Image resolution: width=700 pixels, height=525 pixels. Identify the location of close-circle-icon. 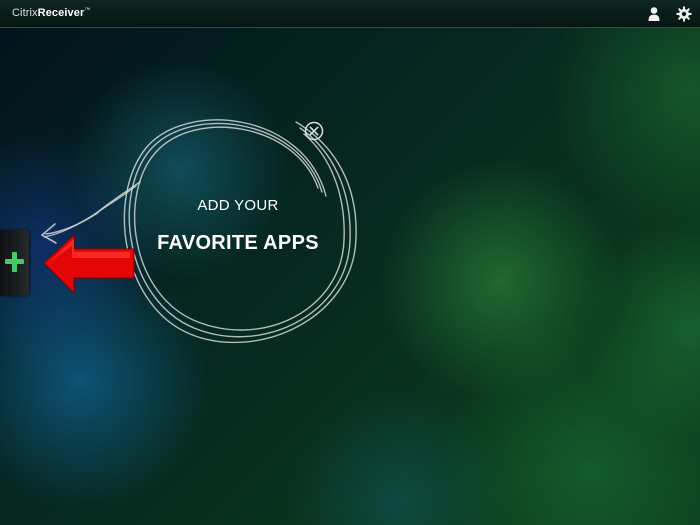
(314, 131).